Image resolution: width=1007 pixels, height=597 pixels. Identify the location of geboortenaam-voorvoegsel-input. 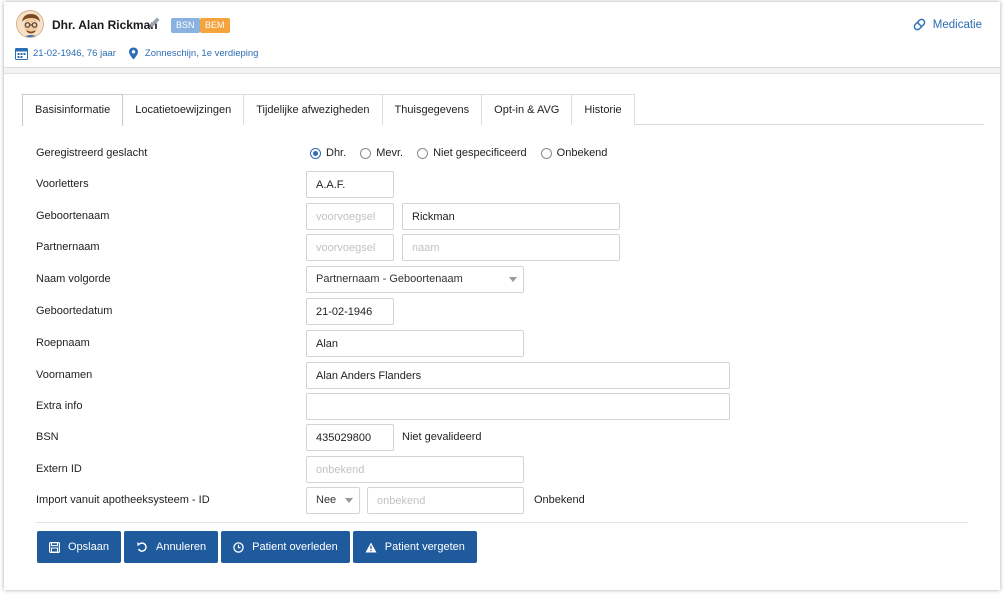
(350, 216).